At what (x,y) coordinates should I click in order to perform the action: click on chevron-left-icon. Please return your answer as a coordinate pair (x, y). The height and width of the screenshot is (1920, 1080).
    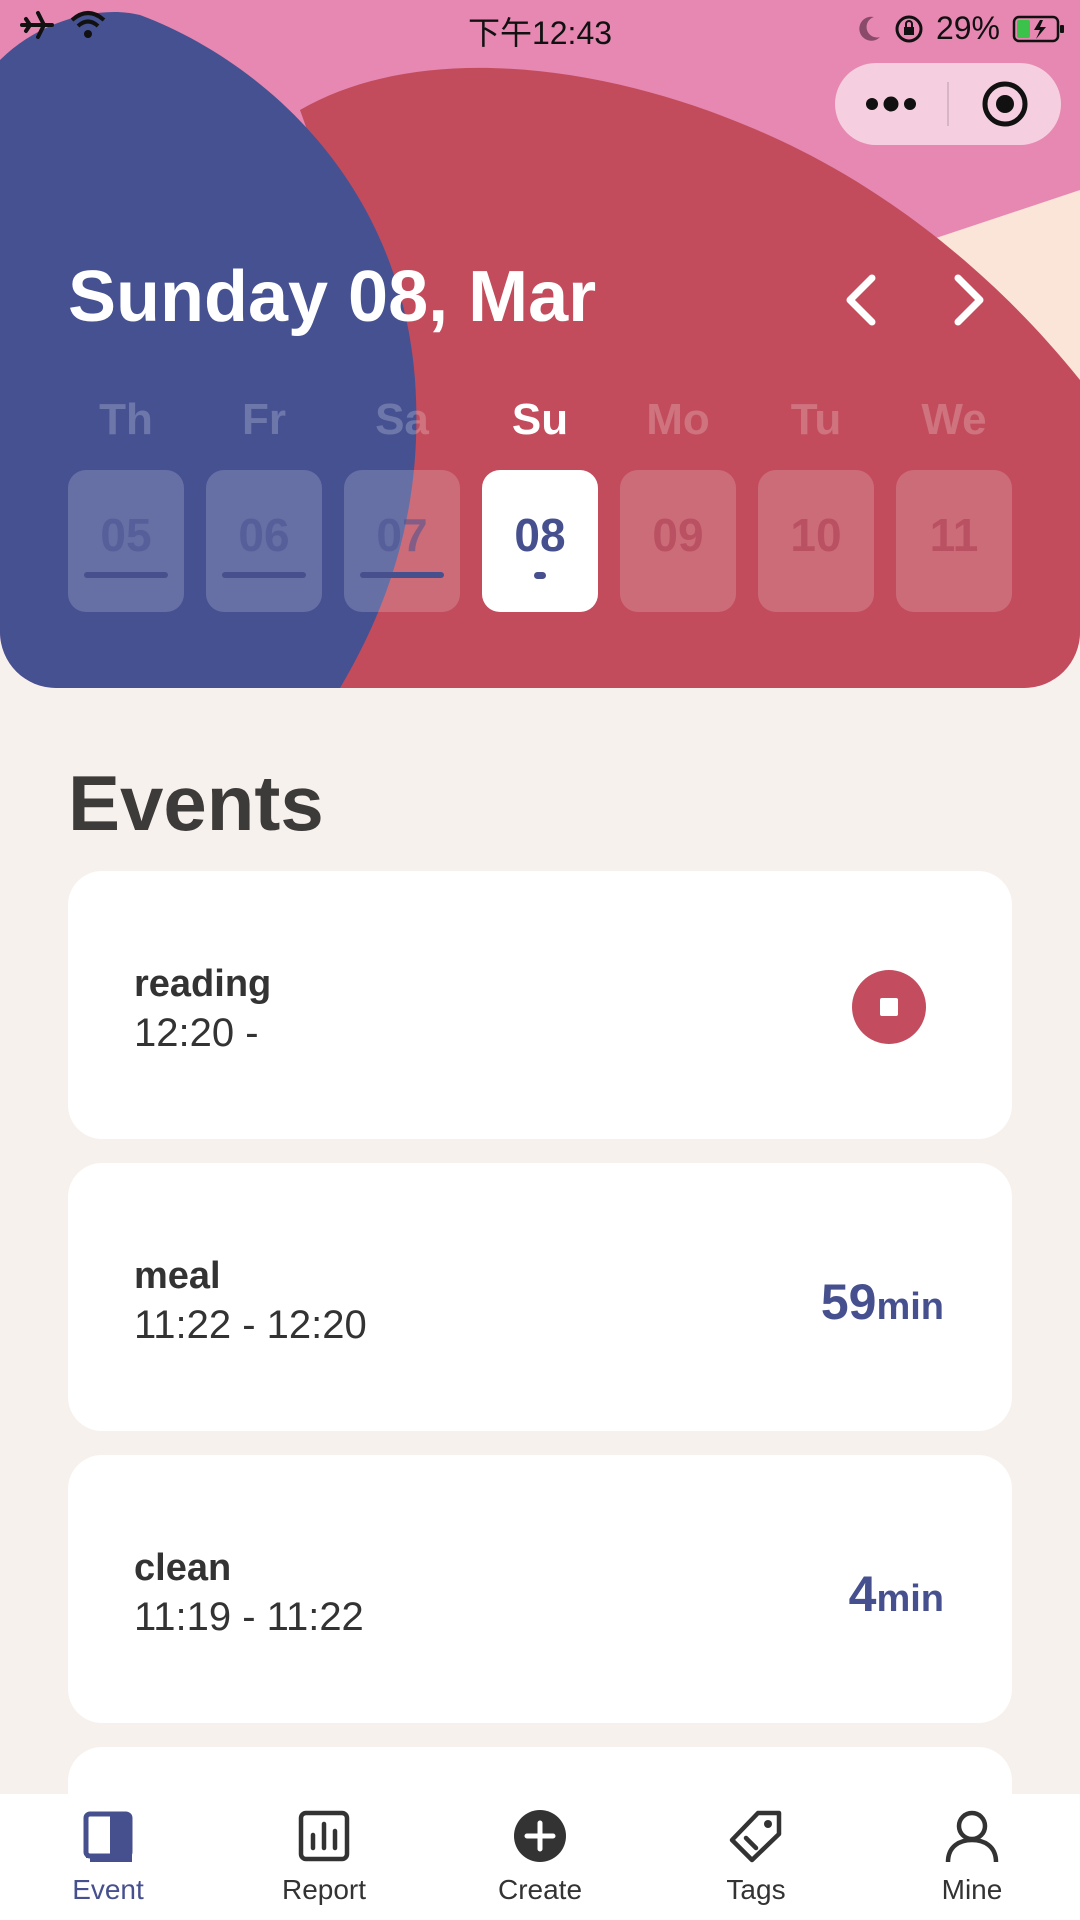
    Looking at the image, I should click on (861, 300).